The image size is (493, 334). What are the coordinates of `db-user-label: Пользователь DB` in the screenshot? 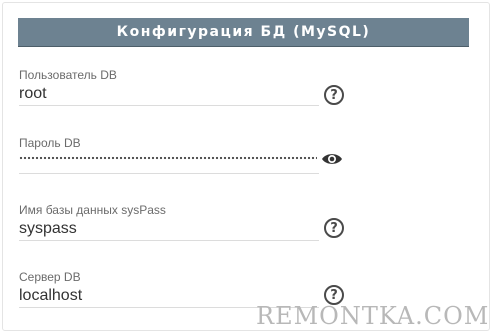 It's located at (68, 75).